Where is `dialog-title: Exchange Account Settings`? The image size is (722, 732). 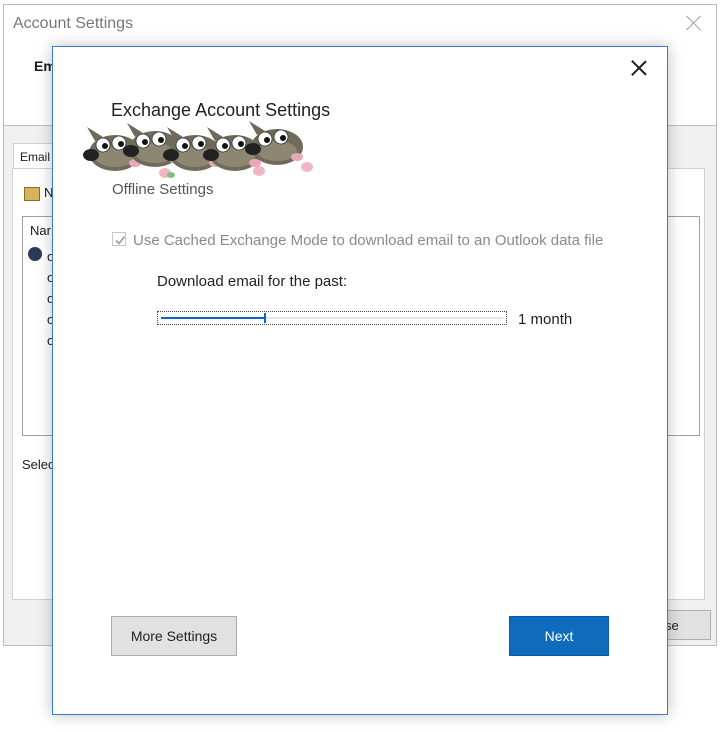
dialog-title: Exchange Account Settings is located at coordinates (221, 110).